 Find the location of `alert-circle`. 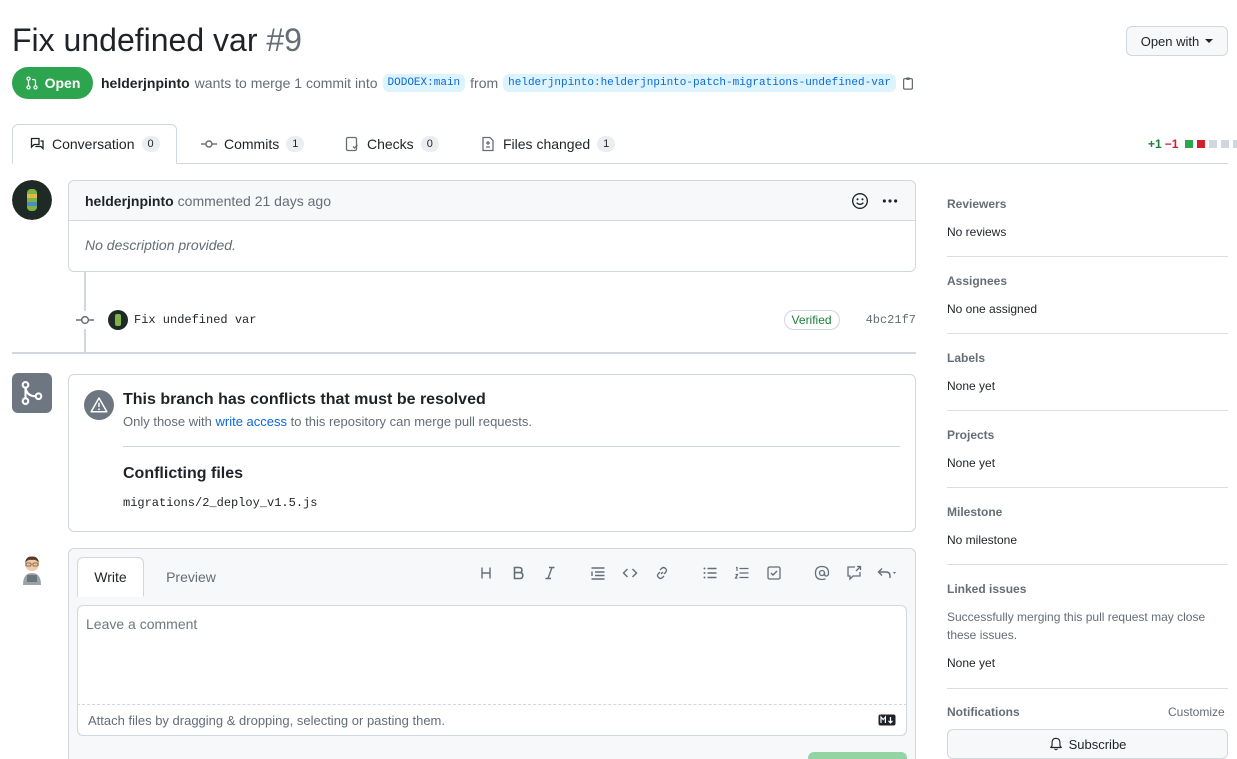

alert-circle is located at coordinates (99, 405).